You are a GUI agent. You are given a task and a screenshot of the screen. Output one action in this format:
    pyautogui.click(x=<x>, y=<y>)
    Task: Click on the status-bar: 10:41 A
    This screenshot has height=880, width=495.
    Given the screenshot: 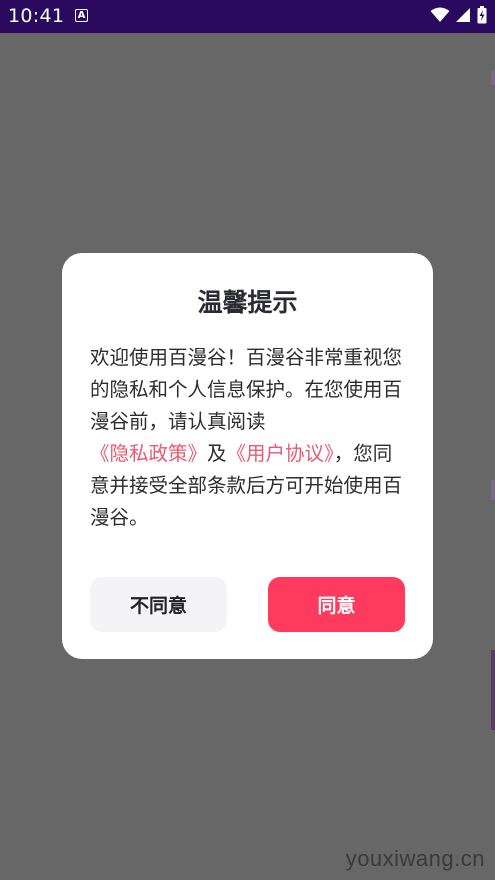 What is the action you would take?
    pyautogui.click(x=247, y=16)
    